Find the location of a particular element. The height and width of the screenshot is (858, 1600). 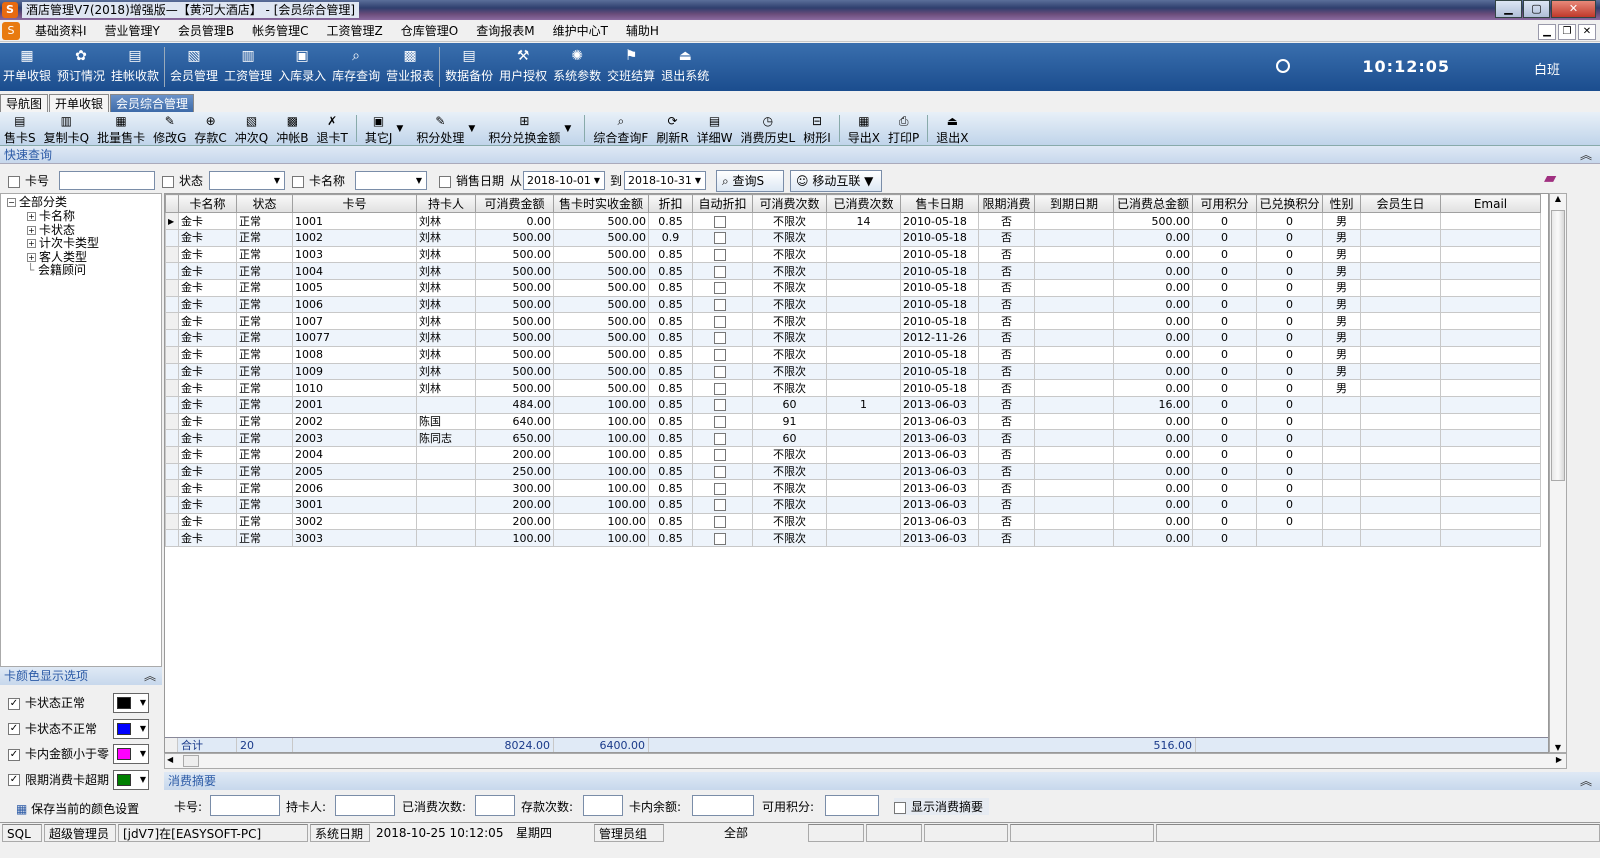

member-toolbar-button: ⊕ 存款C is located at coordinates (210, 128).